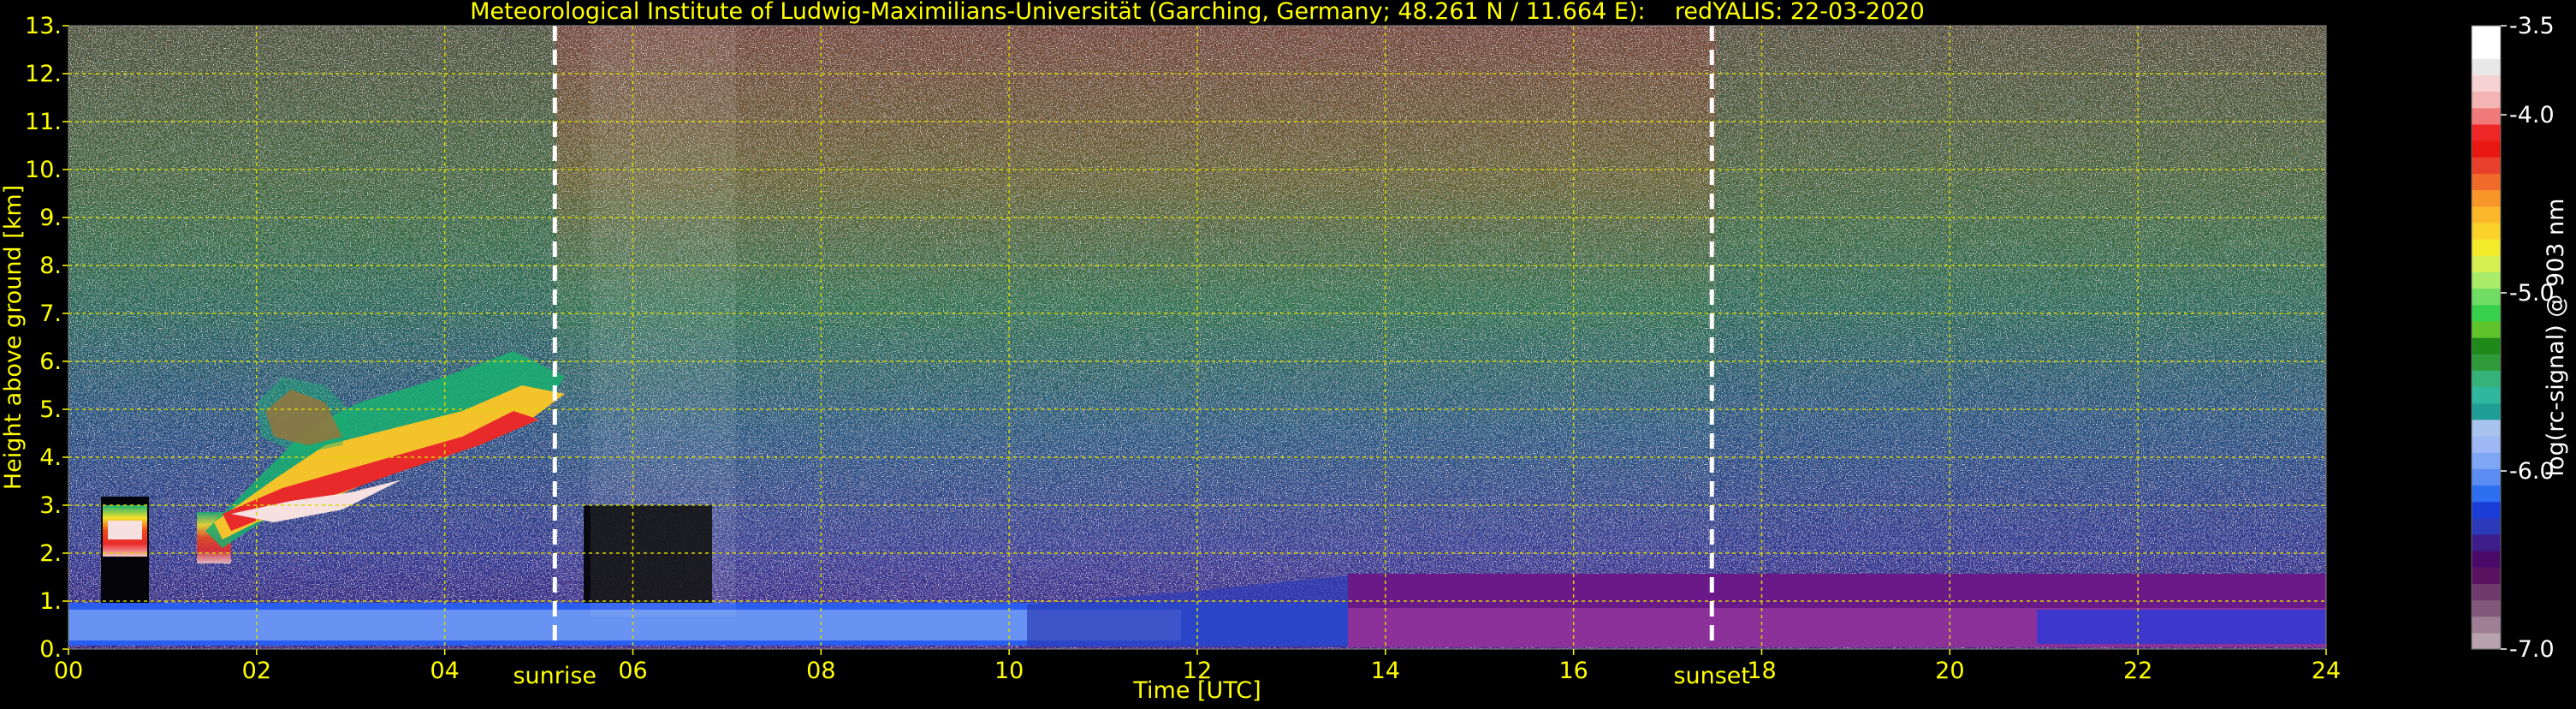 This screenshot has height=709, width=2576. I want to click on bright-column, so click(663, 321).